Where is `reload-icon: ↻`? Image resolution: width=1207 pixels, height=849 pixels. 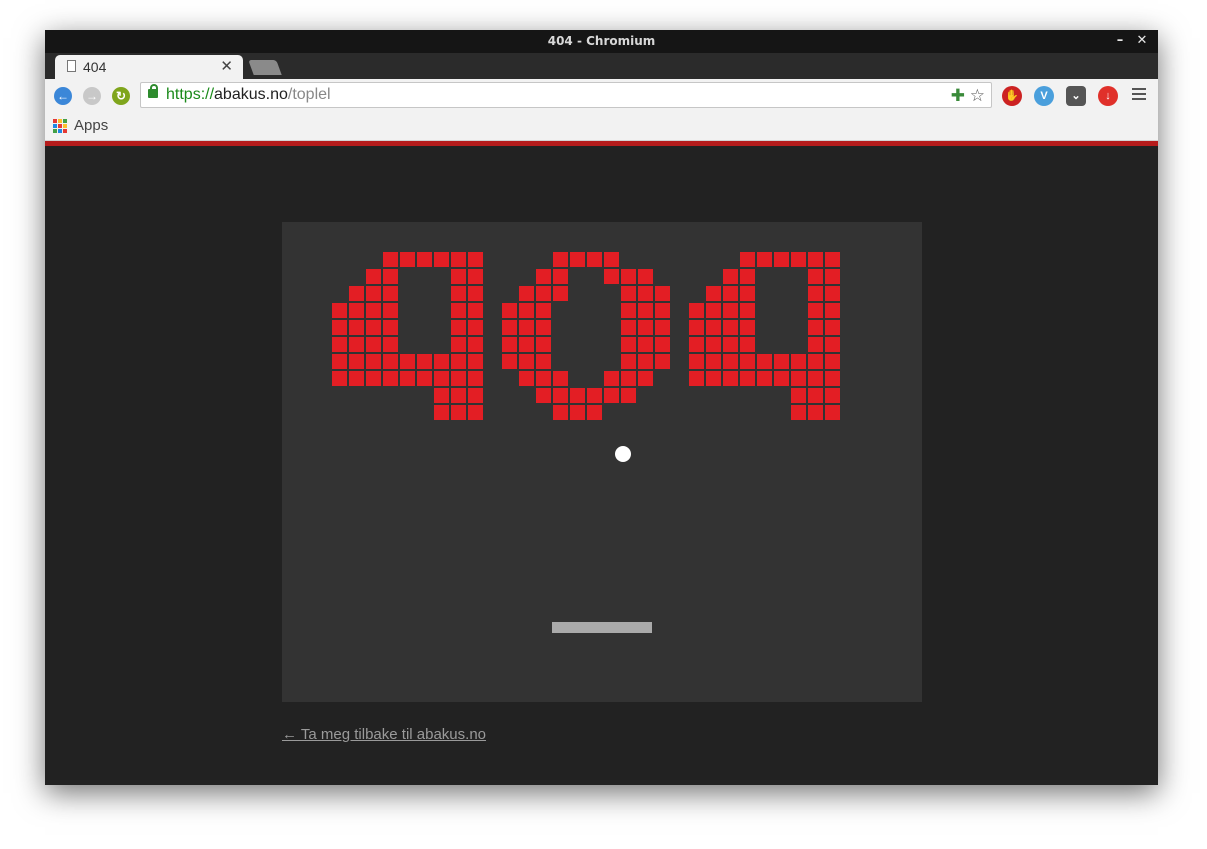 reload-icon: ↻ is located at coordinates (121, 96).